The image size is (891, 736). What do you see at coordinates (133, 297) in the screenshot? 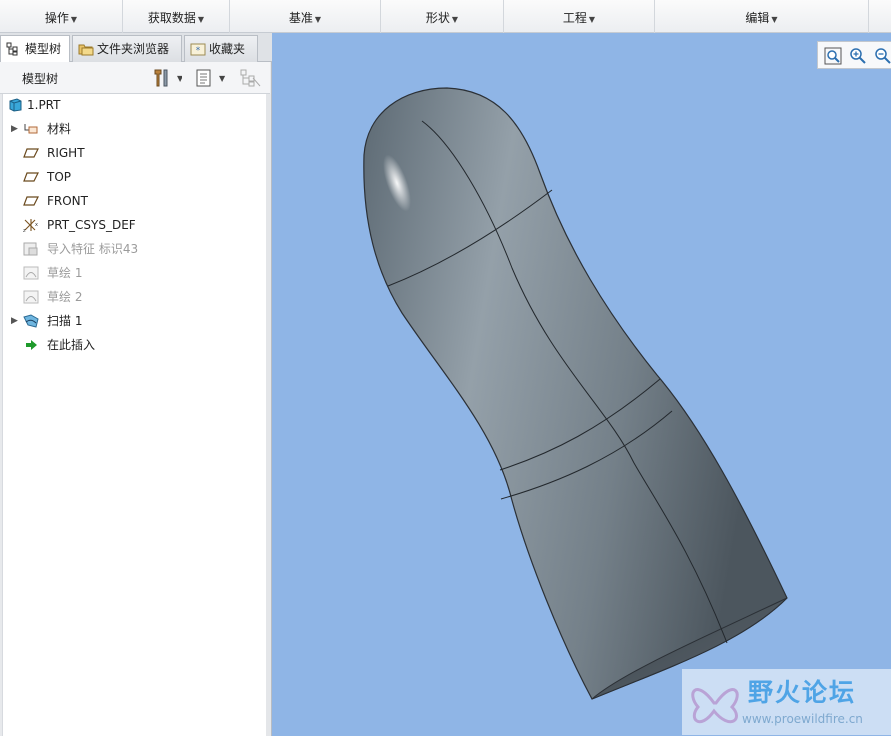
I see `tree-item-sketch-2: 草绘 2` at bounding box center [133, 297].